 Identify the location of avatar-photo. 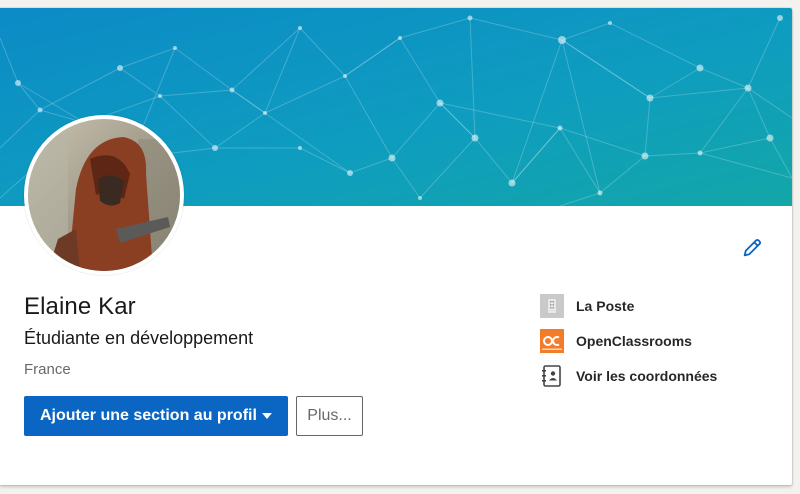
(104, 195).